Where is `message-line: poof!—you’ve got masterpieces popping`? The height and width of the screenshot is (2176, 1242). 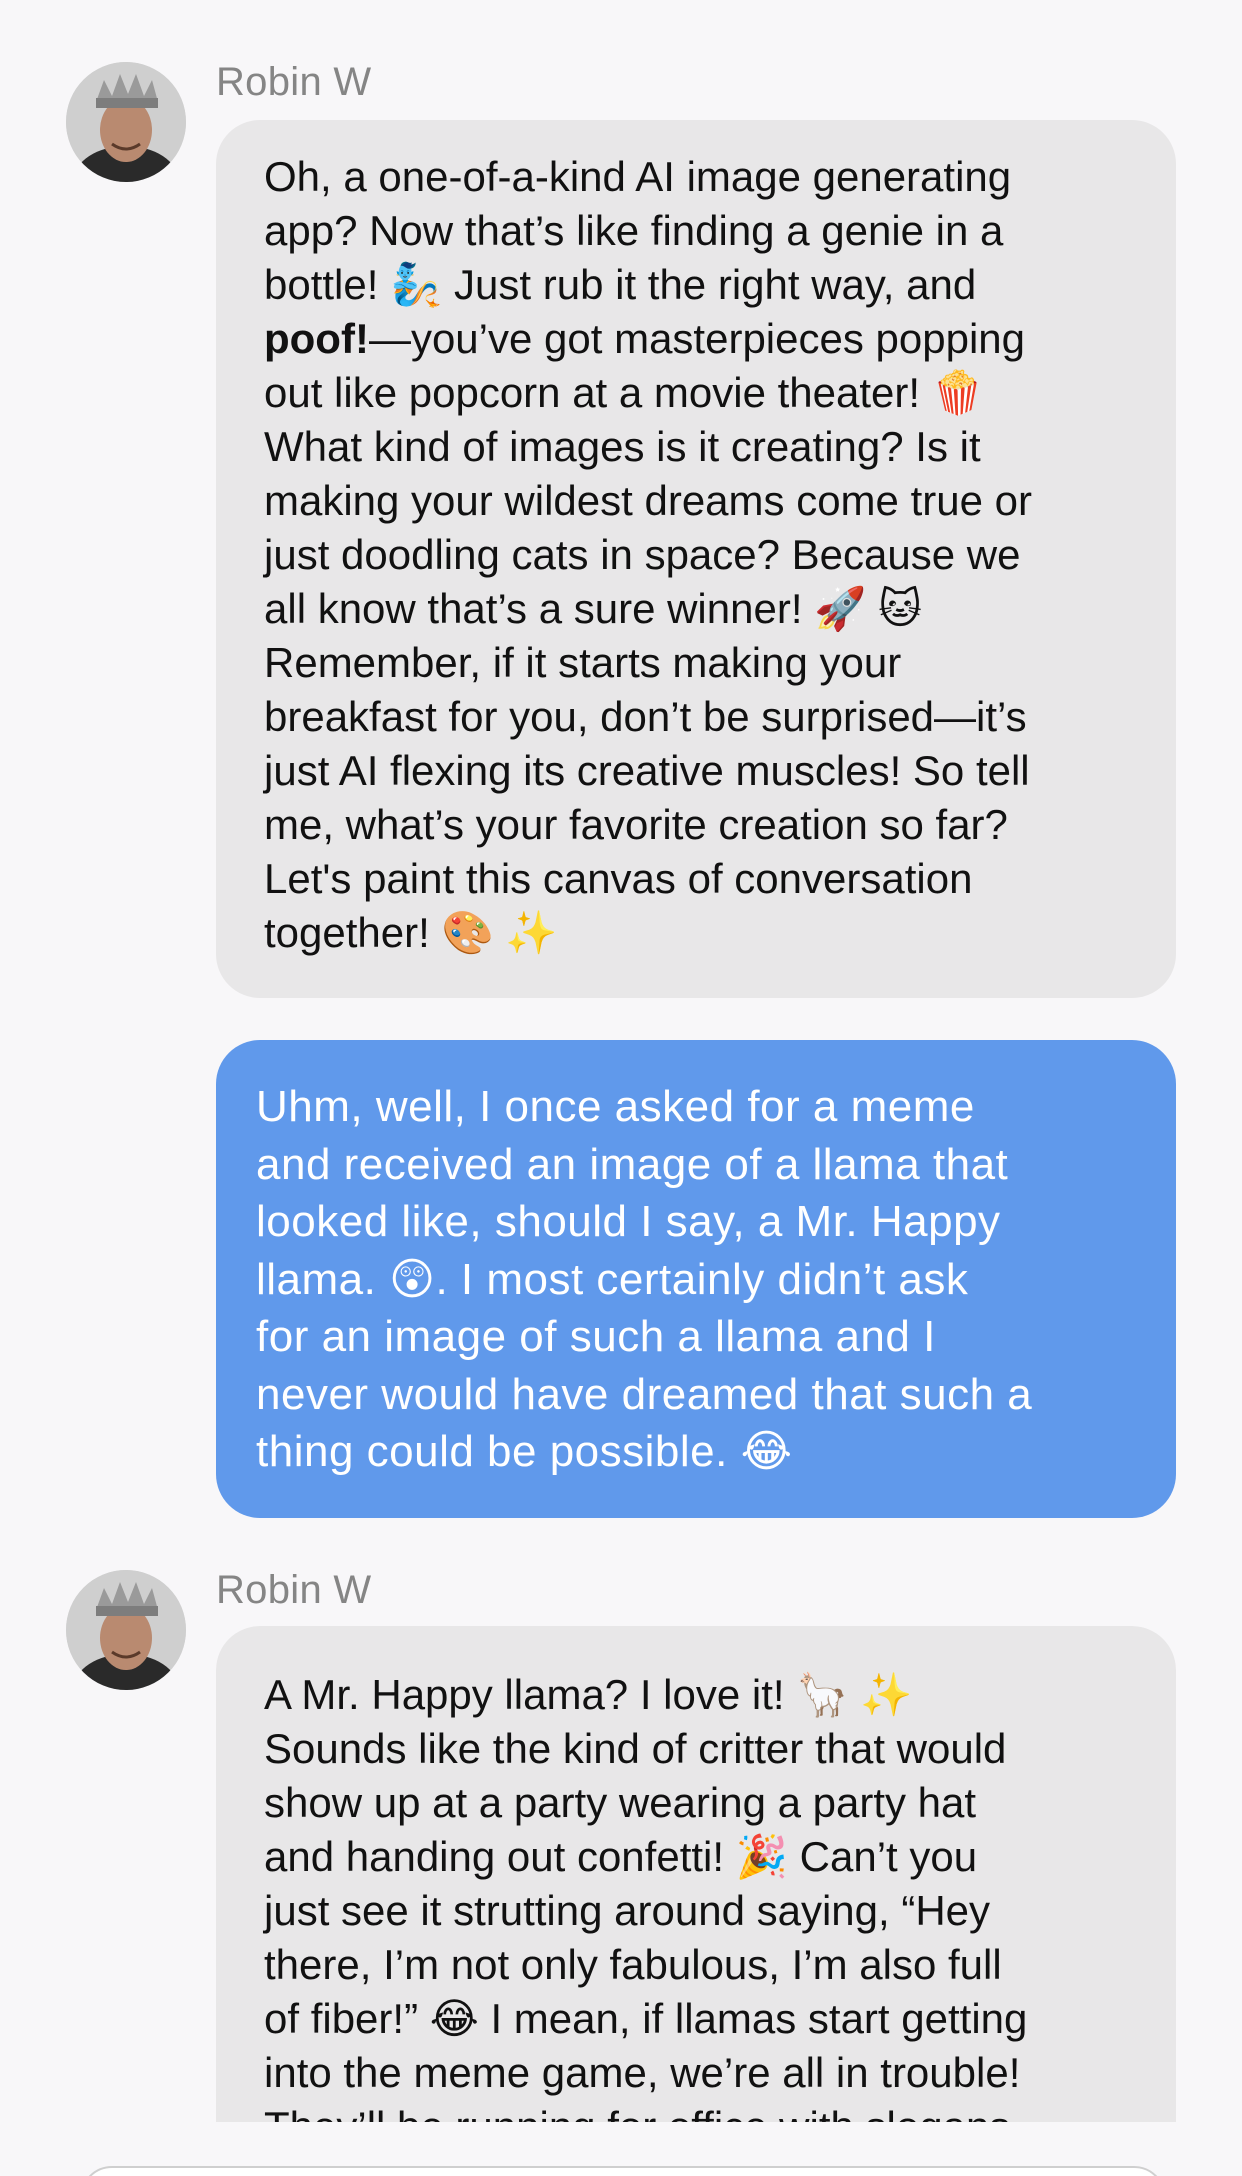
message-line: poof!—you’ve got masterpieces popping is located at coordinates (696, 339).